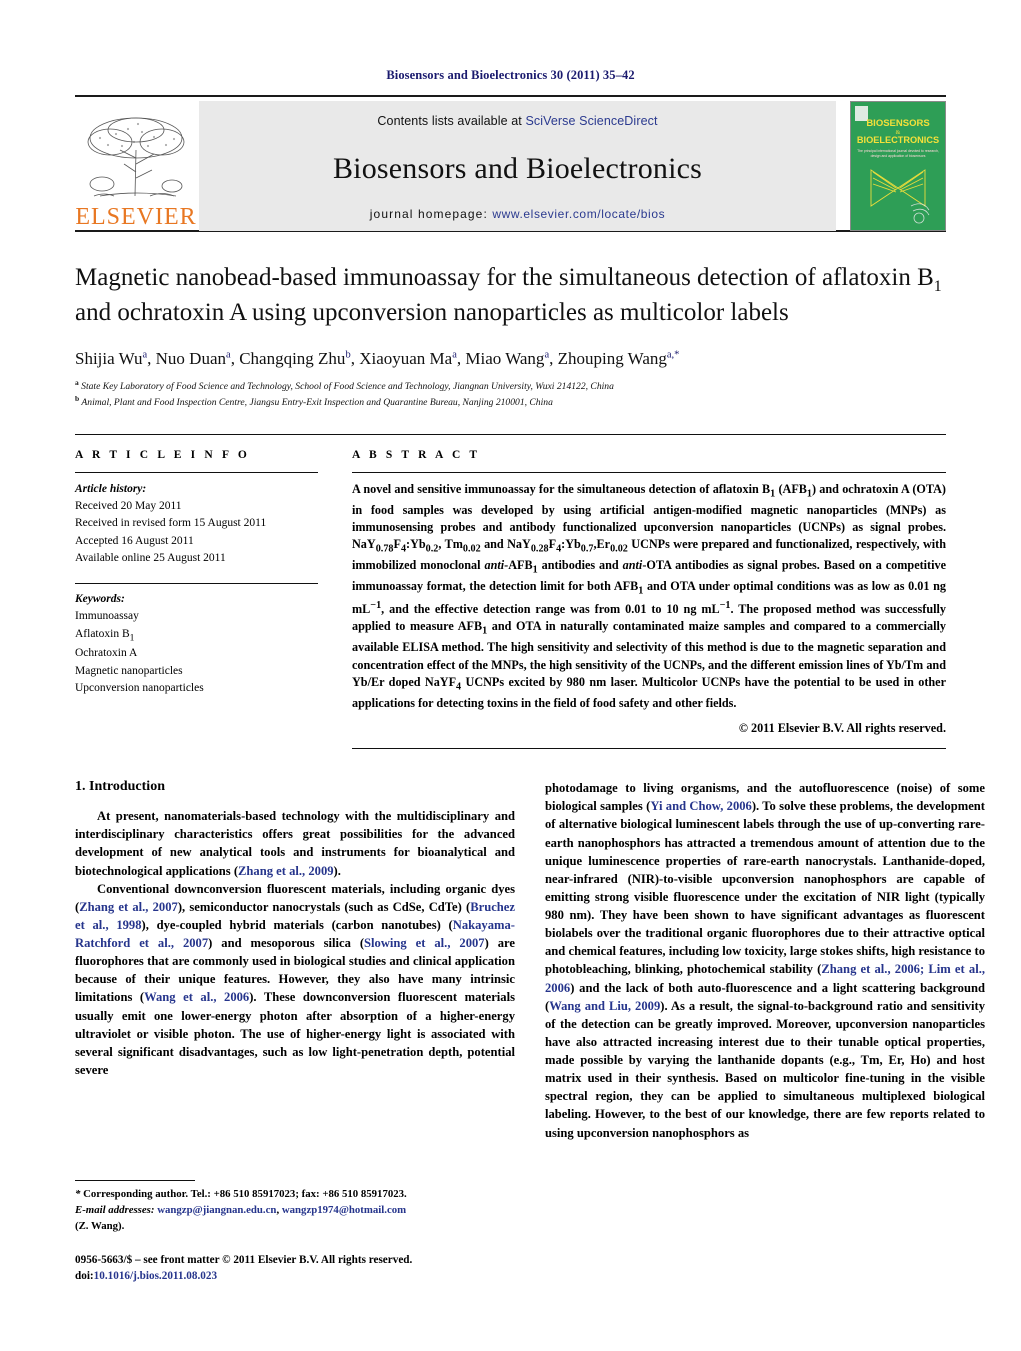 The height and width of the screenshot is (1351, 1021). Describe the element at coordinates (115, 1210) in the screenshot. I see `email-label: E-mail addresses:` at that location.